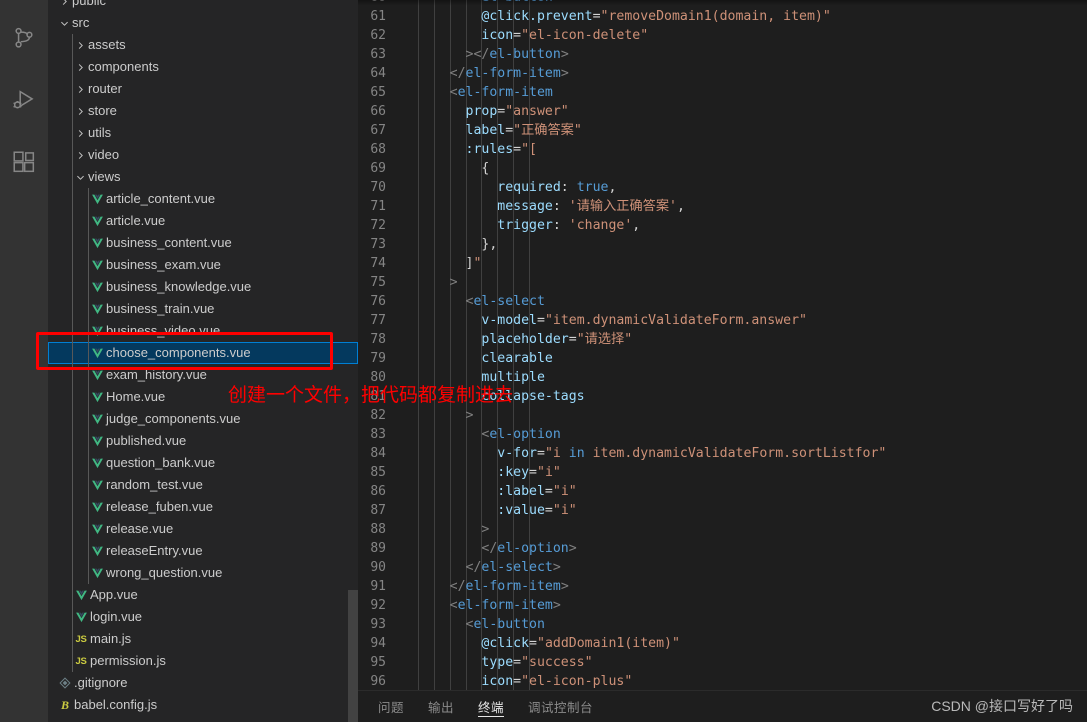 This screenshot has height=722, width=1087. What do you see at coordinates (722, 244) in the screenshot?
I see `code-line: 73 },` at bounding box center [722, 244].